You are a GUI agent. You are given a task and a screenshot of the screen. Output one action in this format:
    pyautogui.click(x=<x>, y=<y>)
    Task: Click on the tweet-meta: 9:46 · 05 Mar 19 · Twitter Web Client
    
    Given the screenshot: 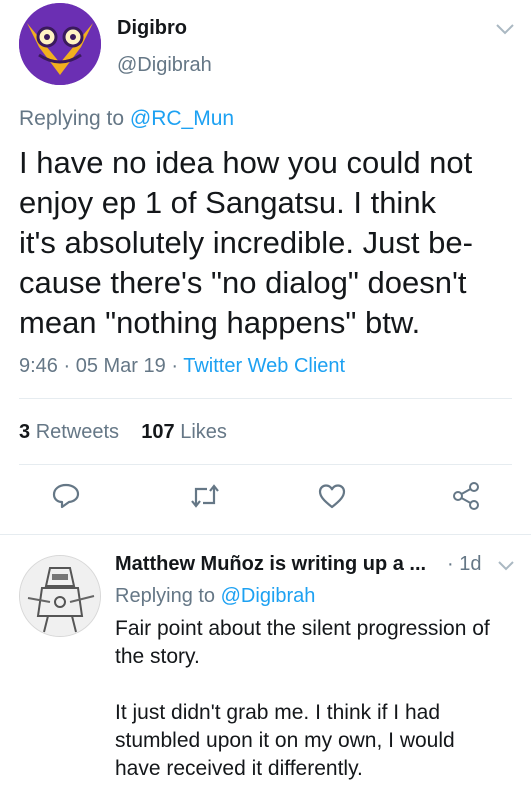 What is the action you would take?
    pyautogui.click(x=182, y=366)
    